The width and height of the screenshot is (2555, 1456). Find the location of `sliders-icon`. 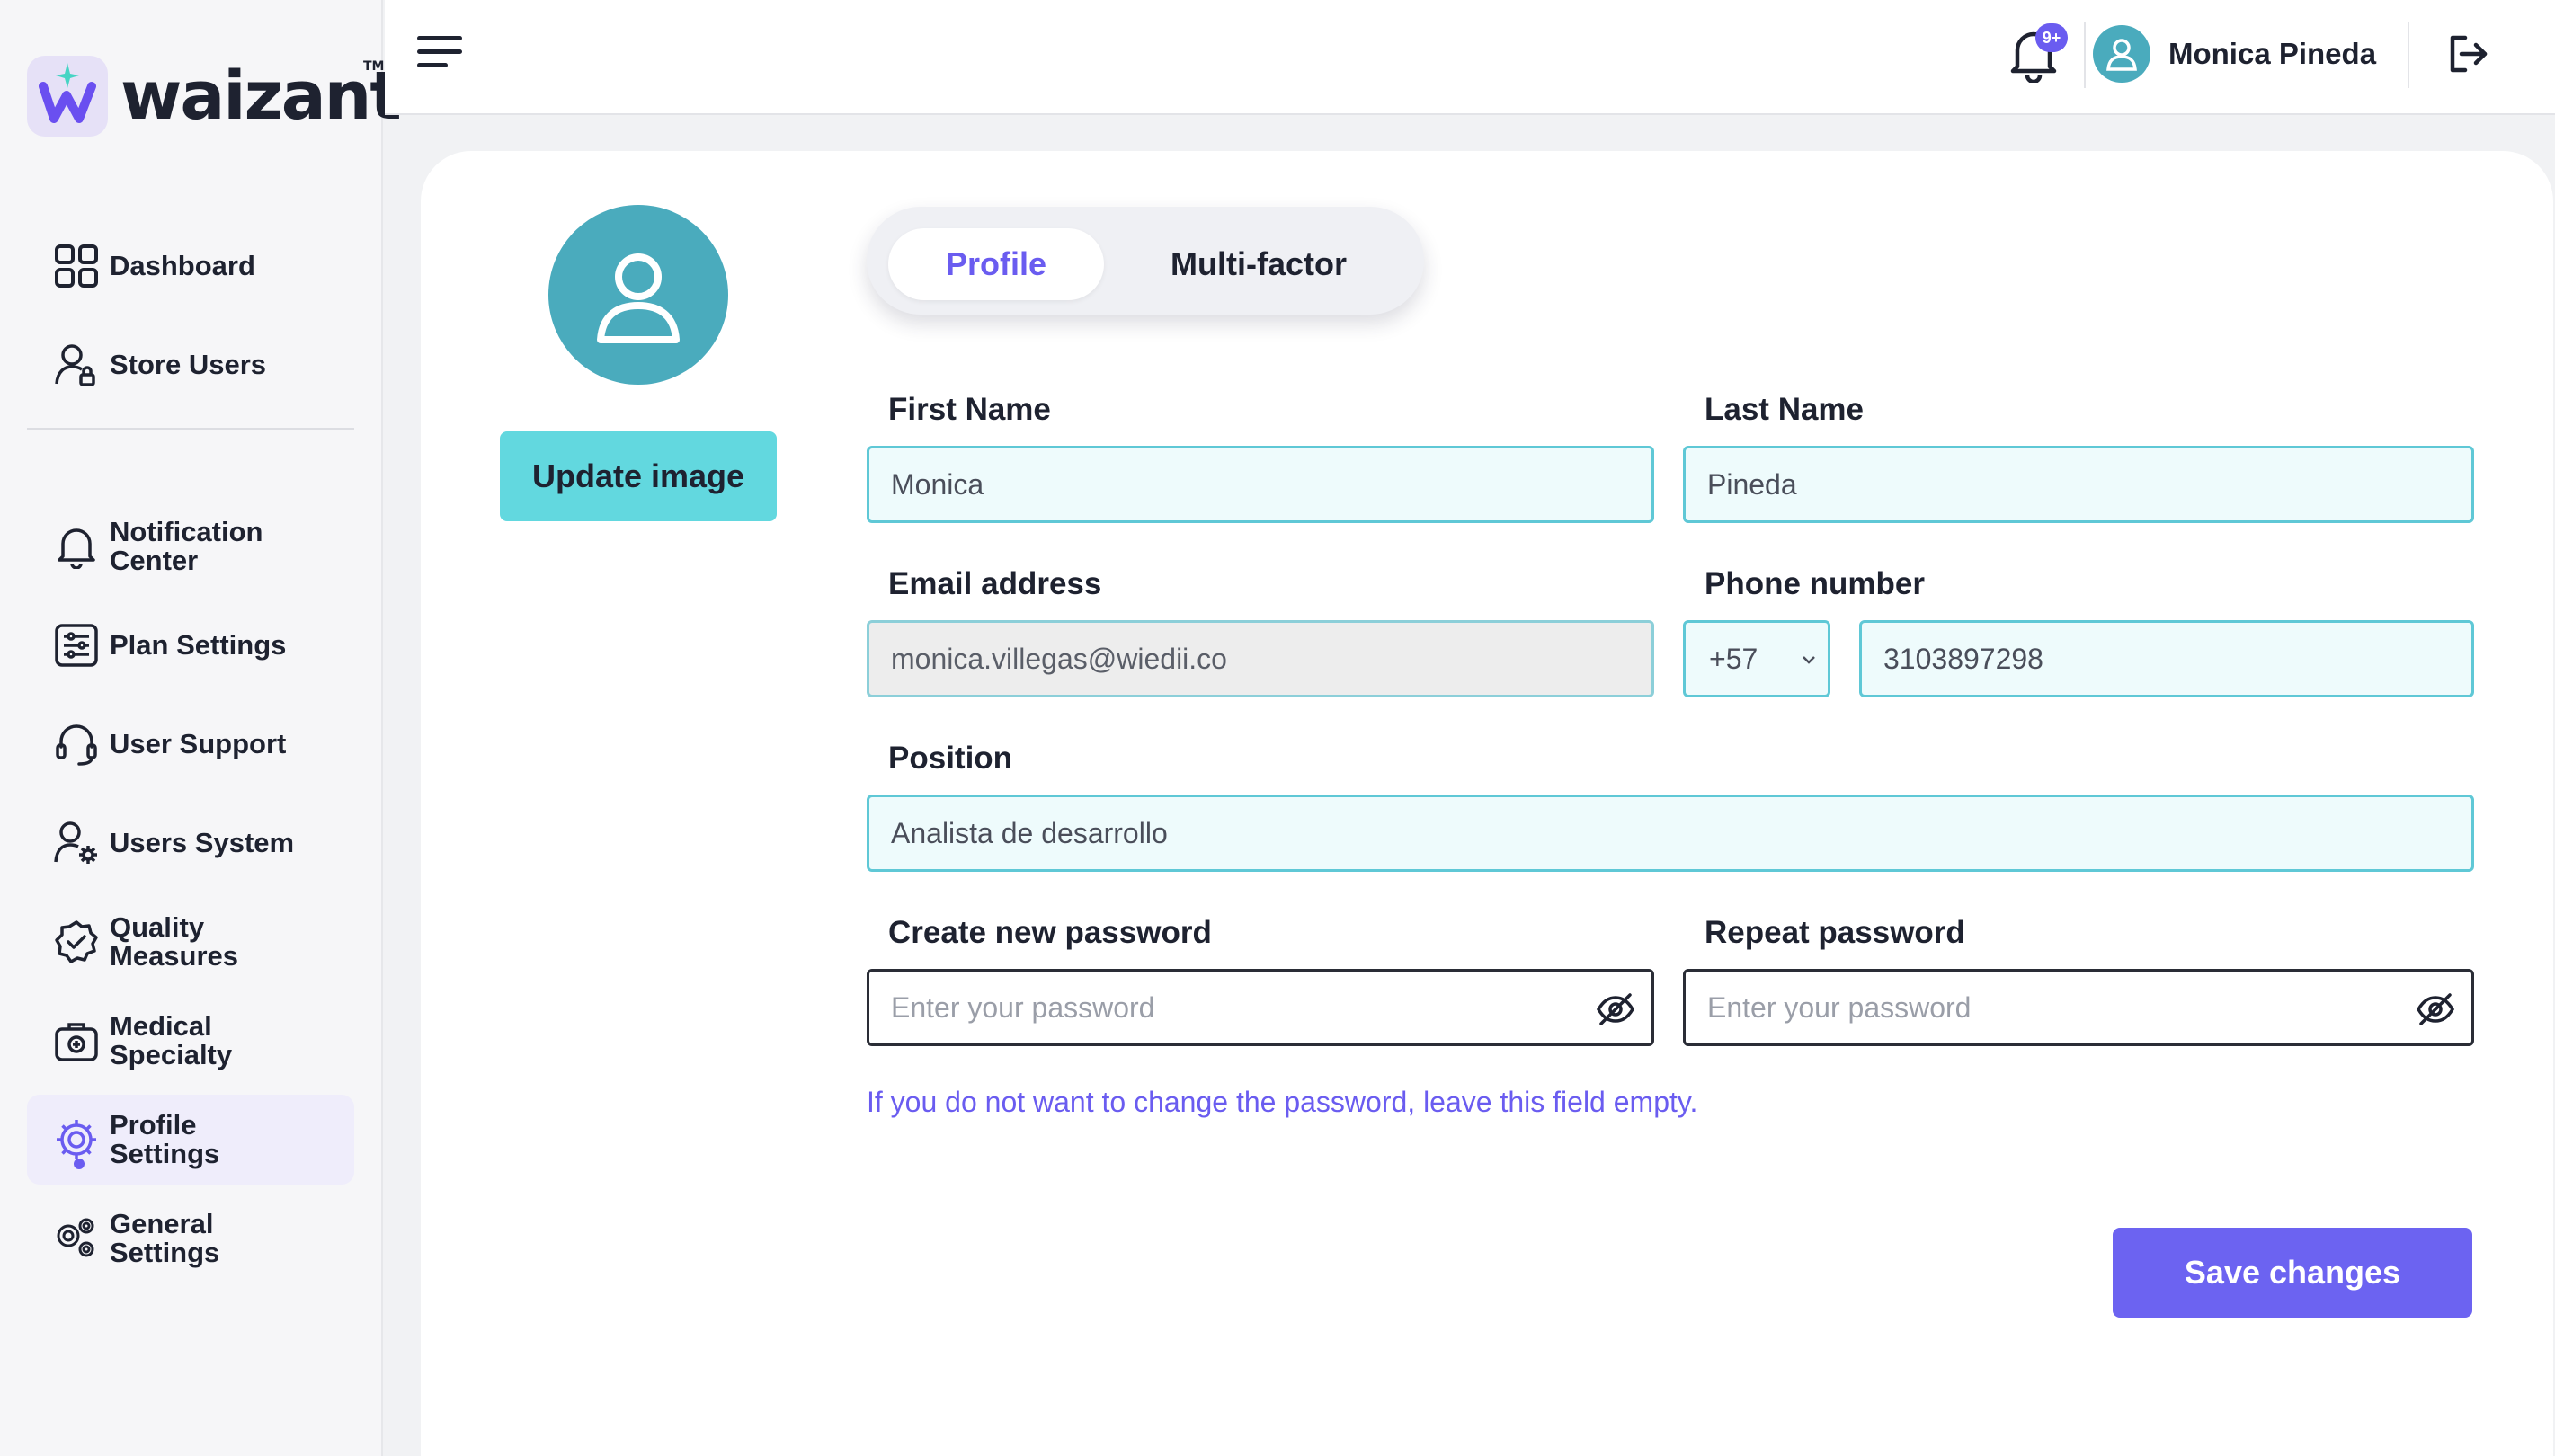

sliders-icon is located at coordinates (76, 646).